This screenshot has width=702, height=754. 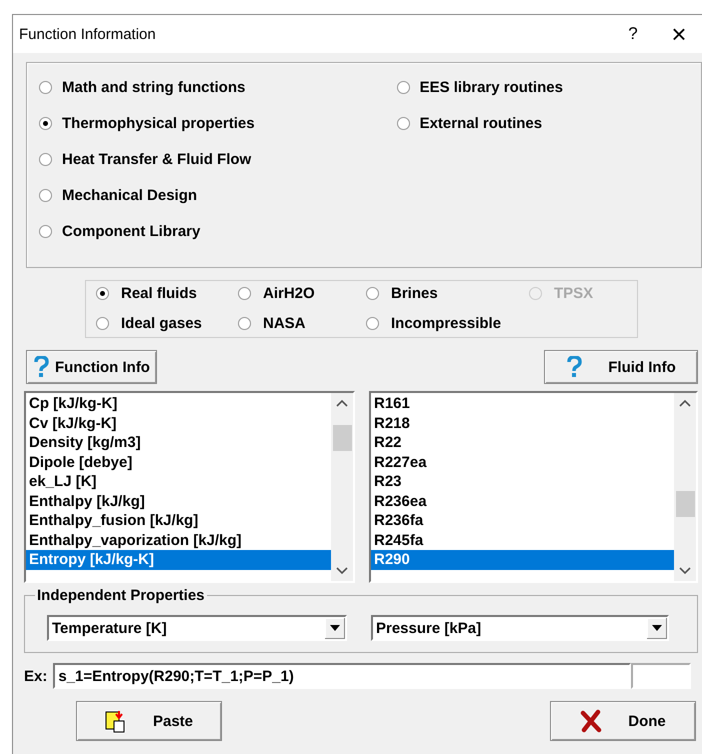 I want to click on list-item: Cp [kJ/kg-K], so click(x=178, y=404).